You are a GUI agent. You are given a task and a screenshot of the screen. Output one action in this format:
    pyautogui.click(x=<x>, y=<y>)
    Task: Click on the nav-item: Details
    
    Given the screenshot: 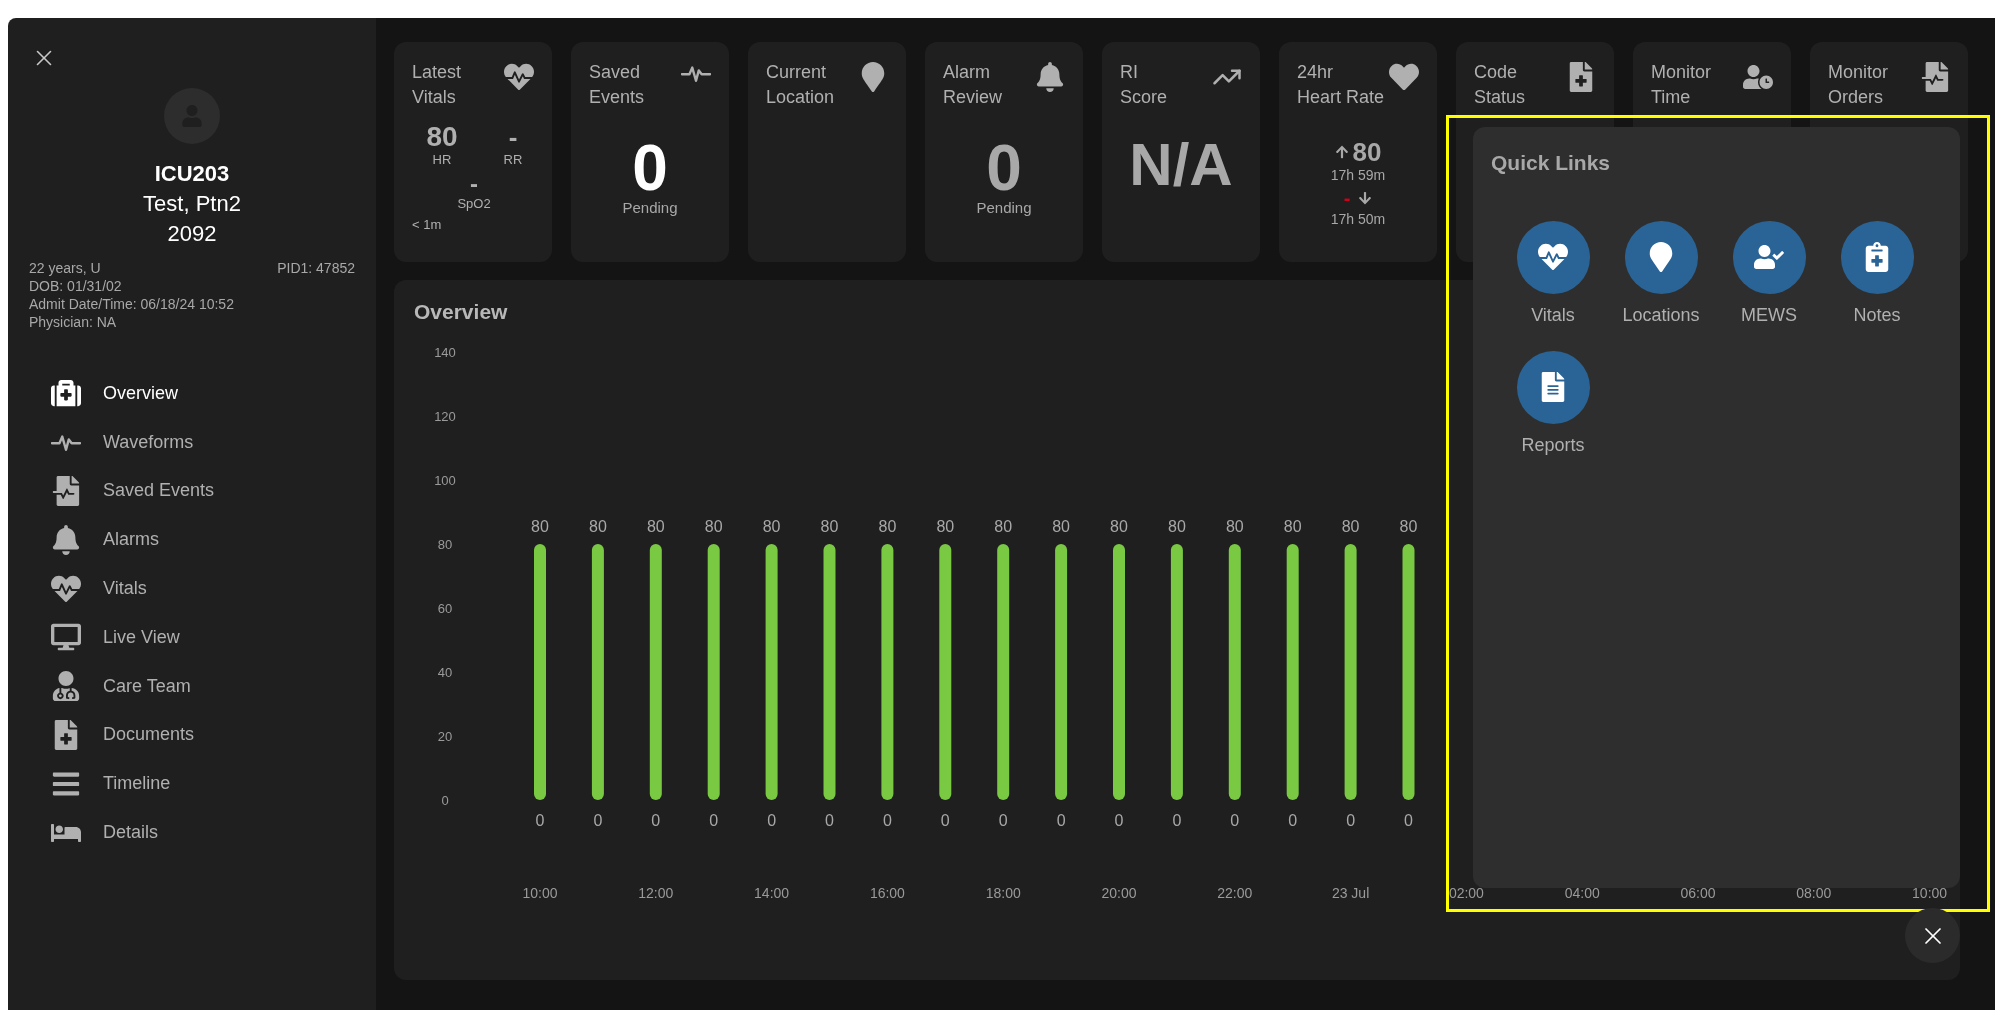 What is the action you would take?
    pyautogui.click(x=192, y=832)
    